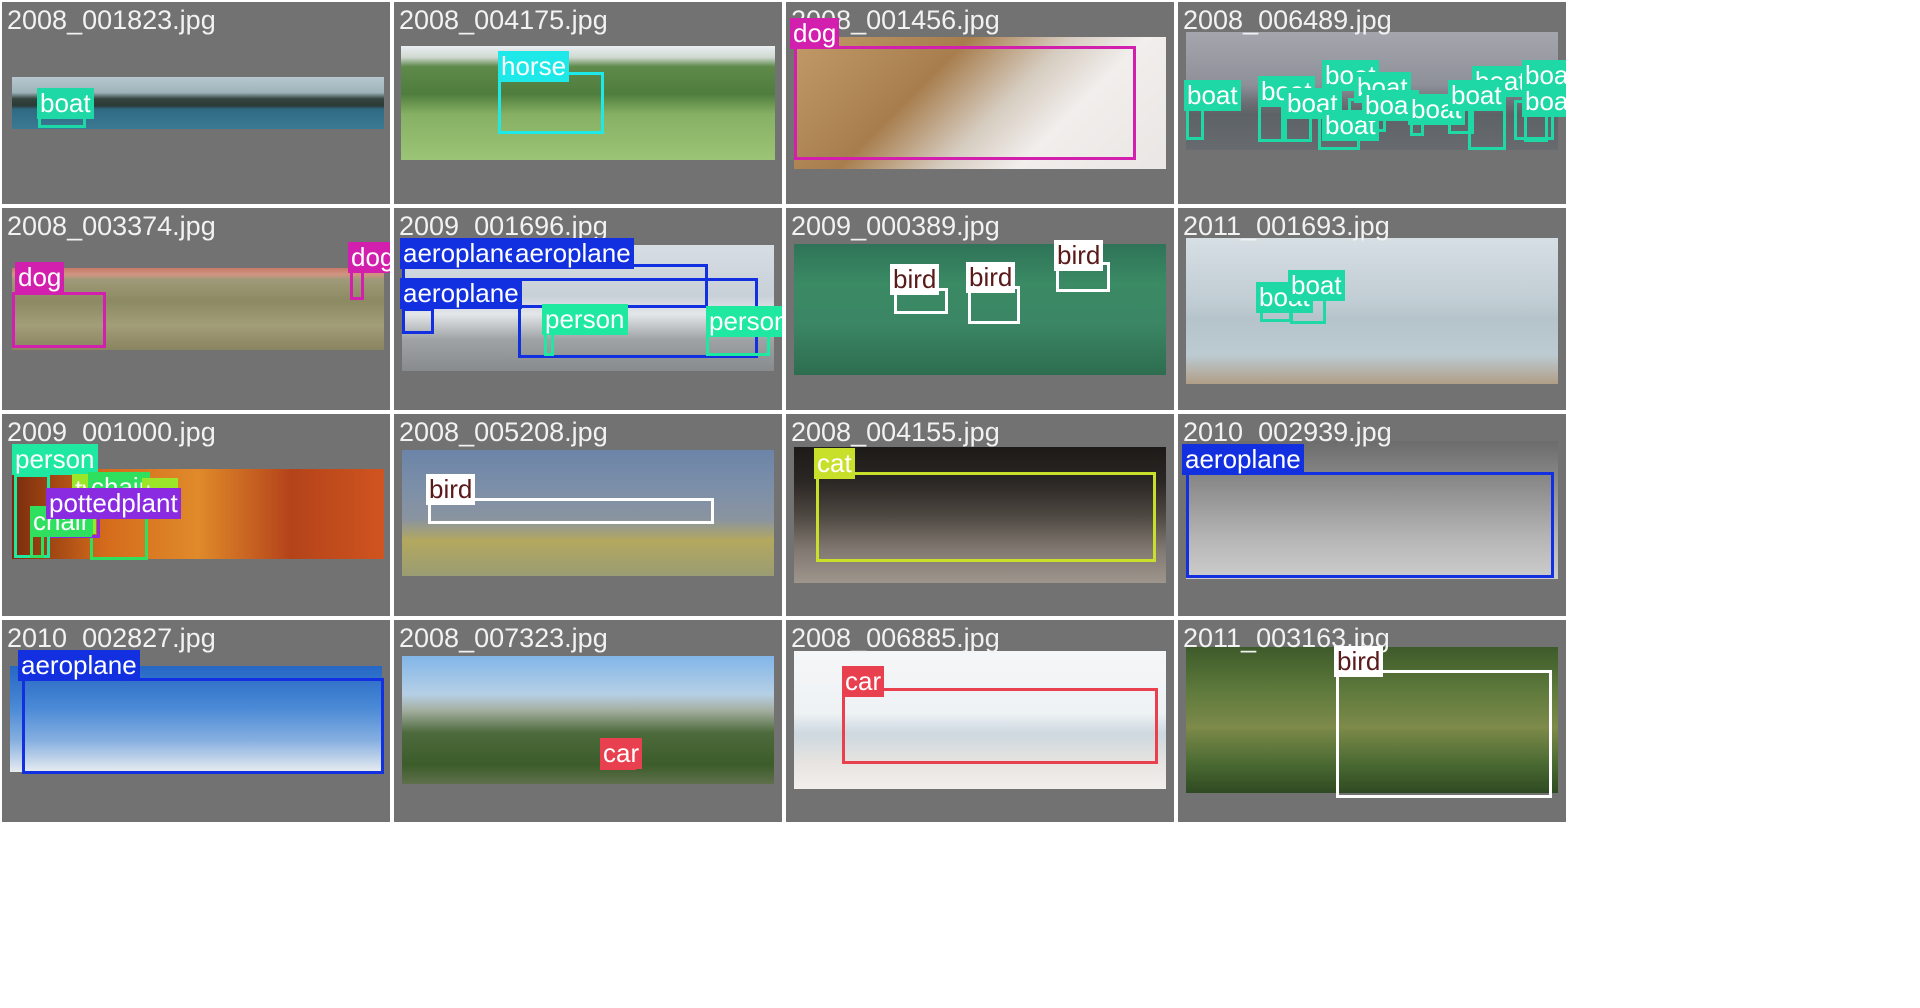 This screenshot has height=1008, width=1920. What do you see at coordinates (588, 103) in the screenshot?
I see `image-tile: 2008_004175.jpghorse` at bounding box center [588, 103].